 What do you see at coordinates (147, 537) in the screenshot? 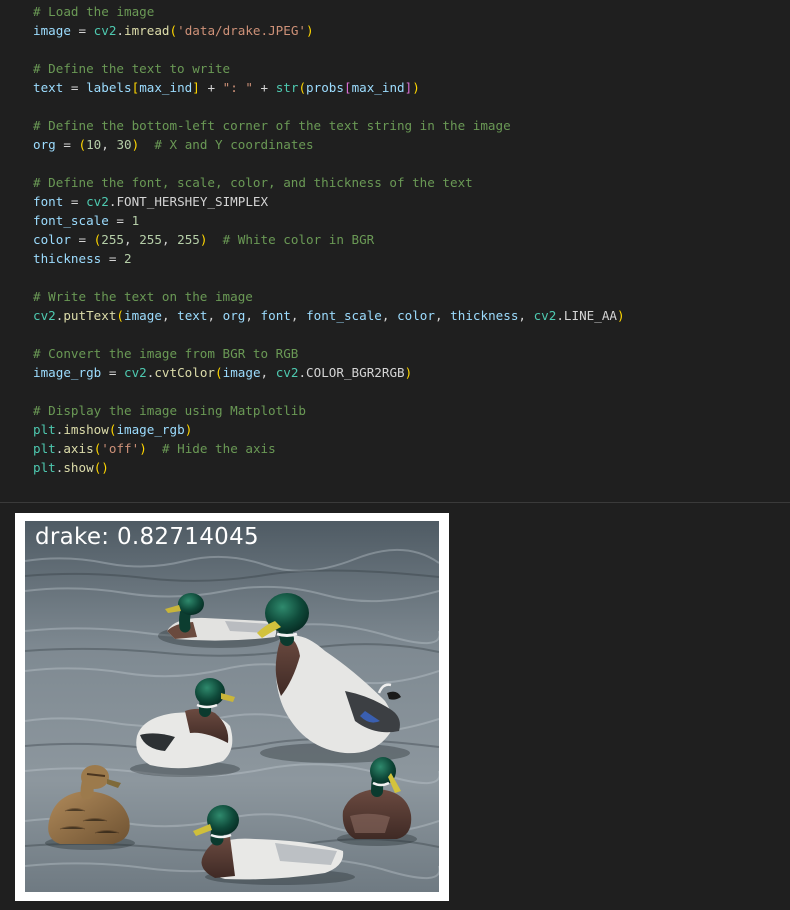
I see `prediction-overlay-text: drake: 0.82714045` at bounding box center [147, 537].